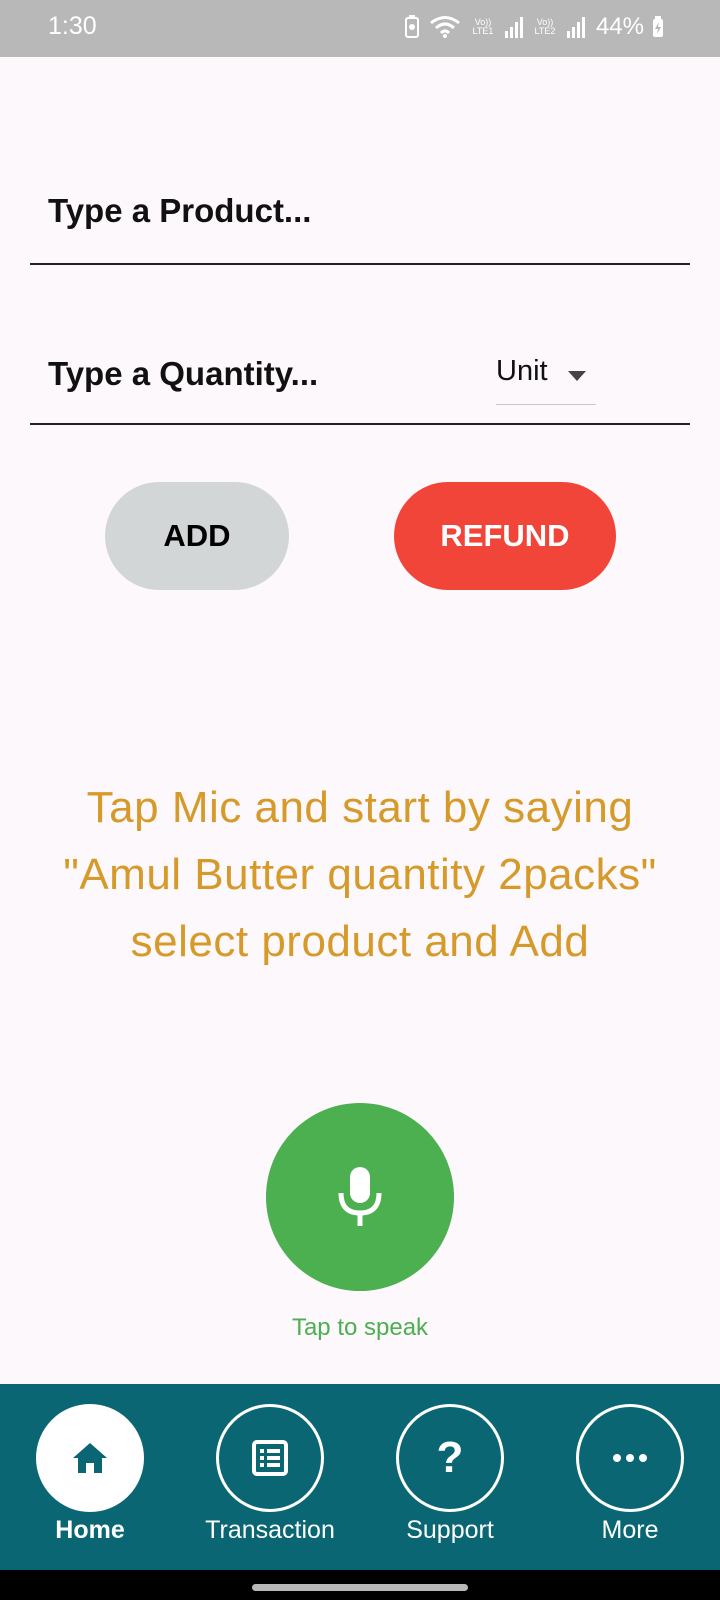 Image resolution: width=720 pixels, height=1600 pixels. What do you see at coordinates (445, 27) in the screenshot?
I see `wifi-icon` at bounding box center [445, 27].